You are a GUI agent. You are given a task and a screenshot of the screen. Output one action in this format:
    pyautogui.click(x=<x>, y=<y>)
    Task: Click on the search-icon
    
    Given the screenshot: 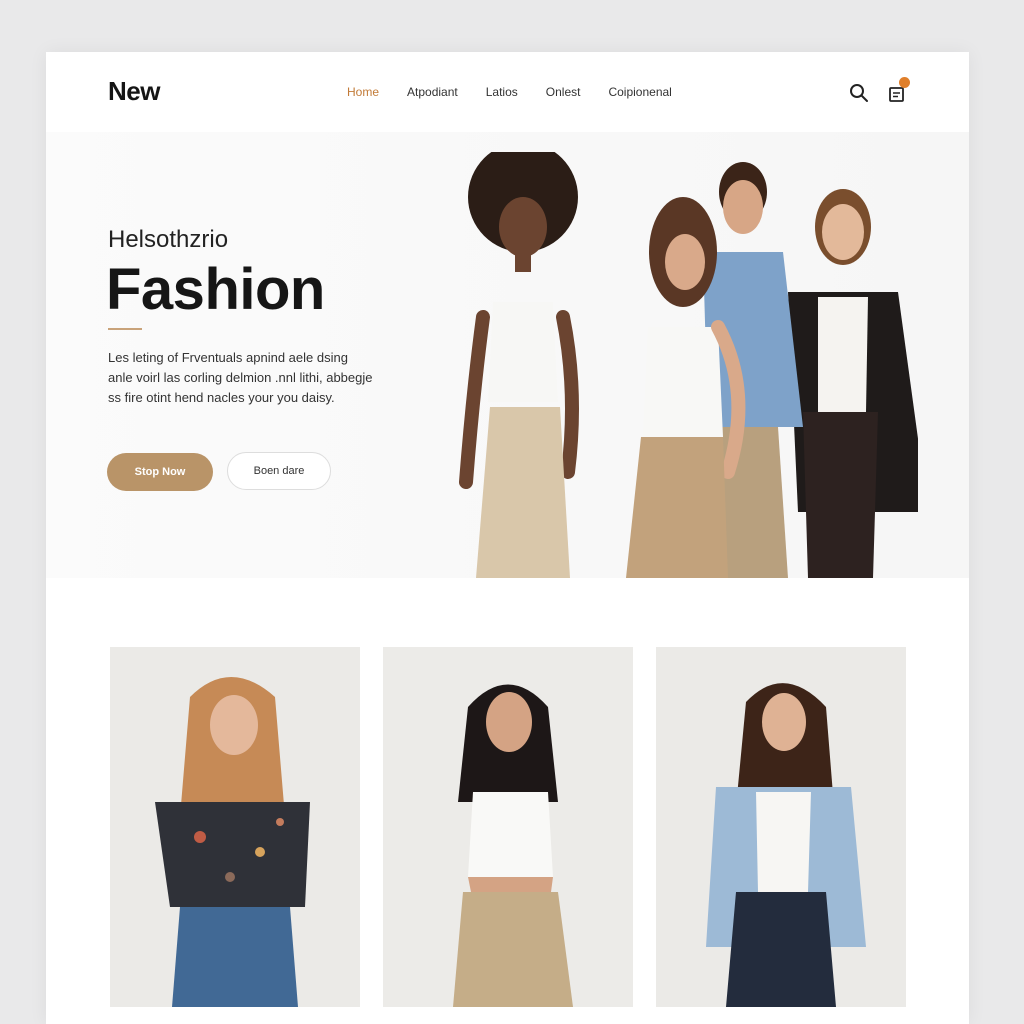 What is the action you would take?
    pyautogui.click(x=859, y=93)
    